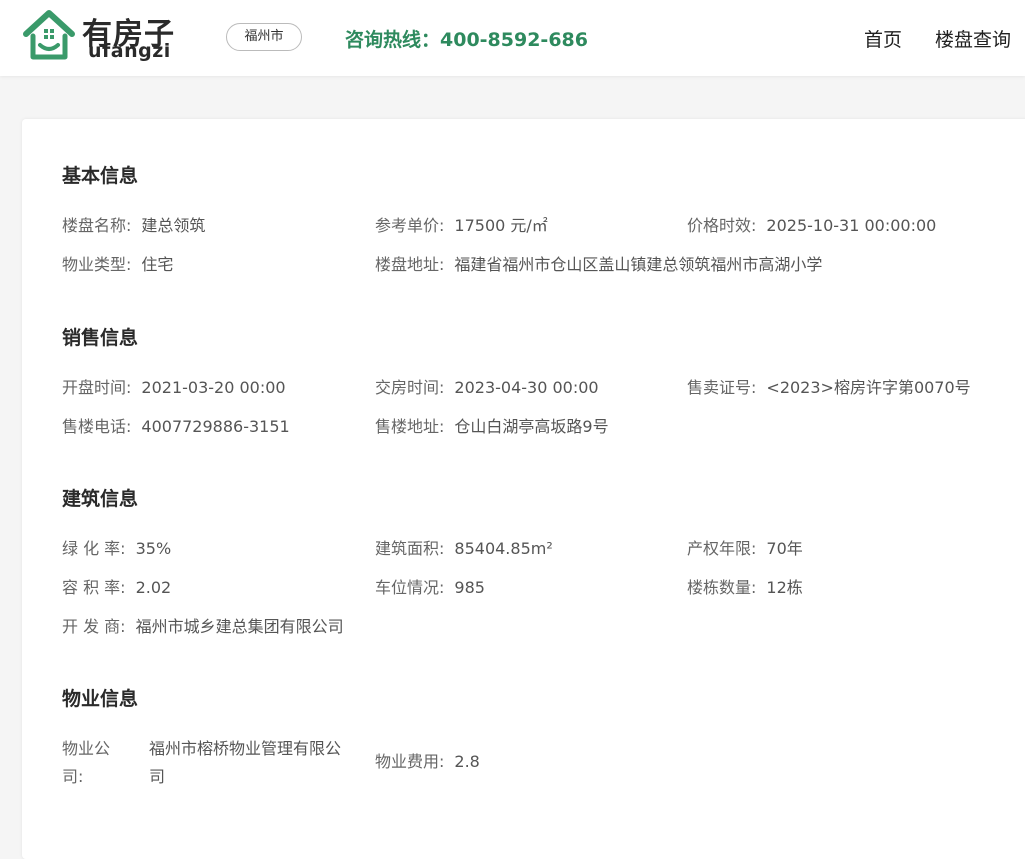 The height and width of the screenshot is (859, 1025). I want to click on field-label: 售楼电话:, so click(97, 426).